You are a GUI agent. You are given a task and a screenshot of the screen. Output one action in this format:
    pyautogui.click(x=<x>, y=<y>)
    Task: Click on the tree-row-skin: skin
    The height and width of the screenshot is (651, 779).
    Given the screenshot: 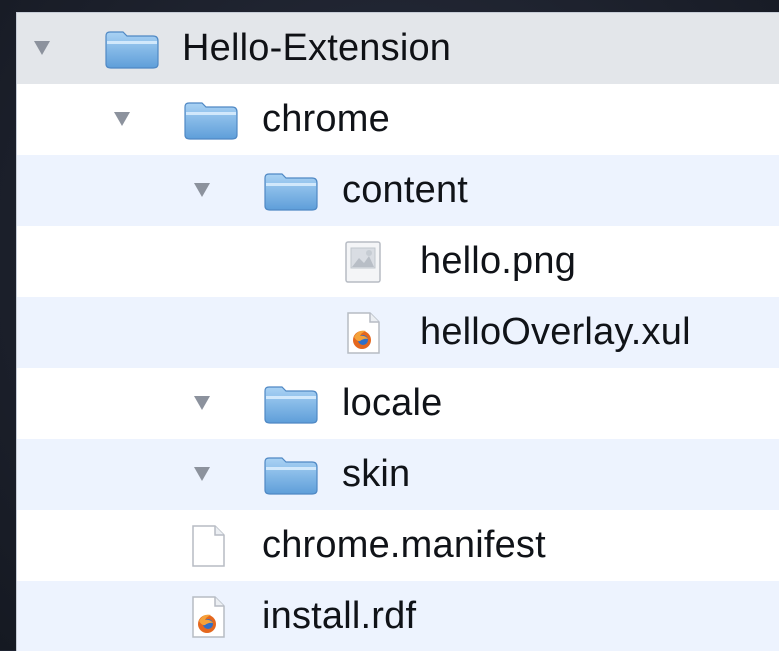 What is the action you would take?
    pyautogui.click(x=398, y=474)
    